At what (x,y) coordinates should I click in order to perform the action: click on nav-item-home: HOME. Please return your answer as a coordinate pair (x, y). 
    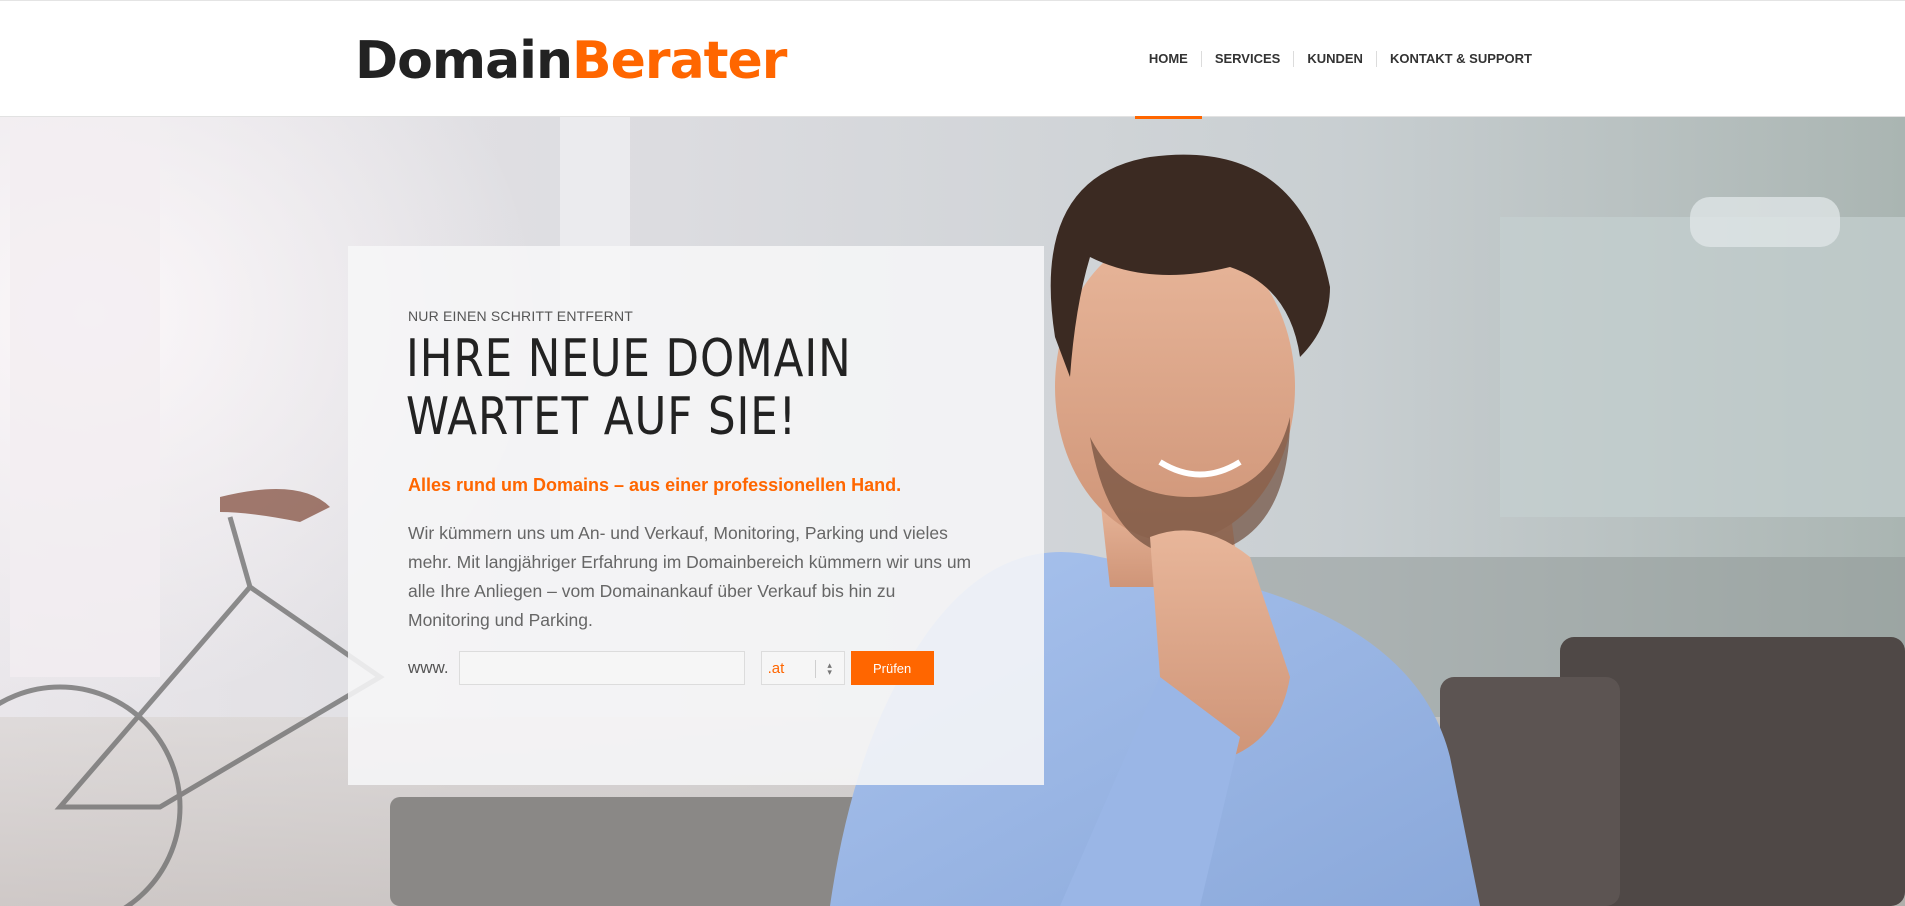
    Looking at the image, I should click on (1168, 84).